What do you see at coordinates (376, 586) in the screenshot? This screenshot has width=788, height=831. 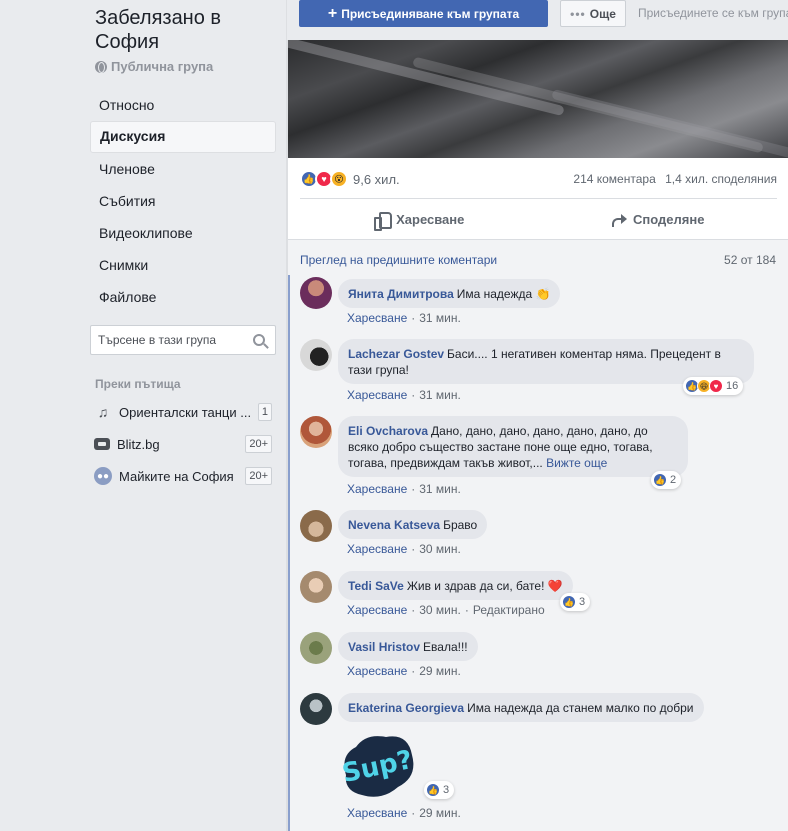 I see `comment-author: Tedi SaVe` at bounding box center [376, 586].